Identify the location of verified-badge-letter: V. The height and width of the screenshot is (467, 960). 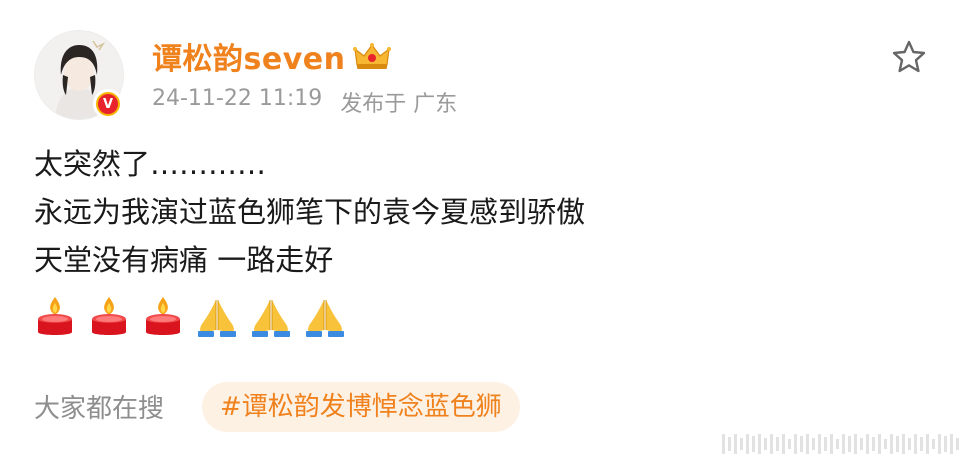
(108, 104).